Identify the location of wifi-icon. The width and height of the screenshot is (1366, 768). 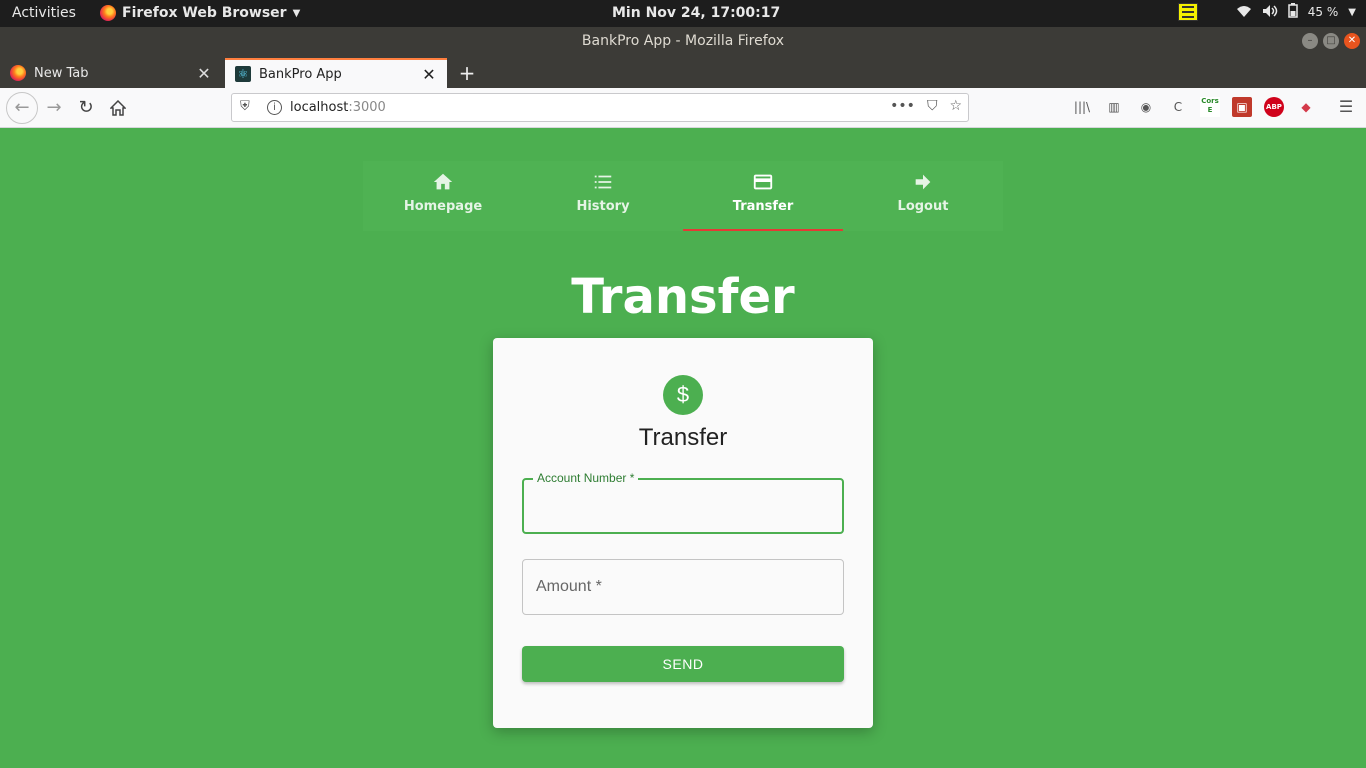
(1244, 12).